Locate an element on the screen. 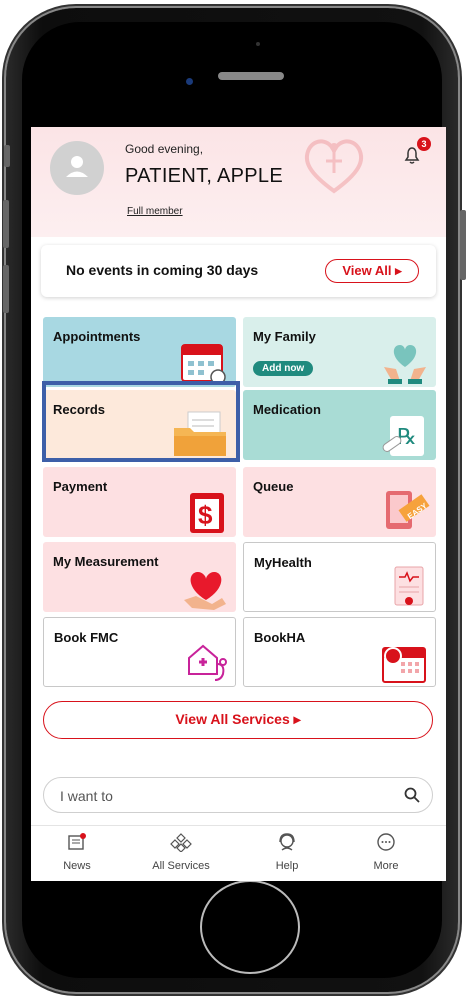  add-now-button: Add now is located at coordinates (283, 368).